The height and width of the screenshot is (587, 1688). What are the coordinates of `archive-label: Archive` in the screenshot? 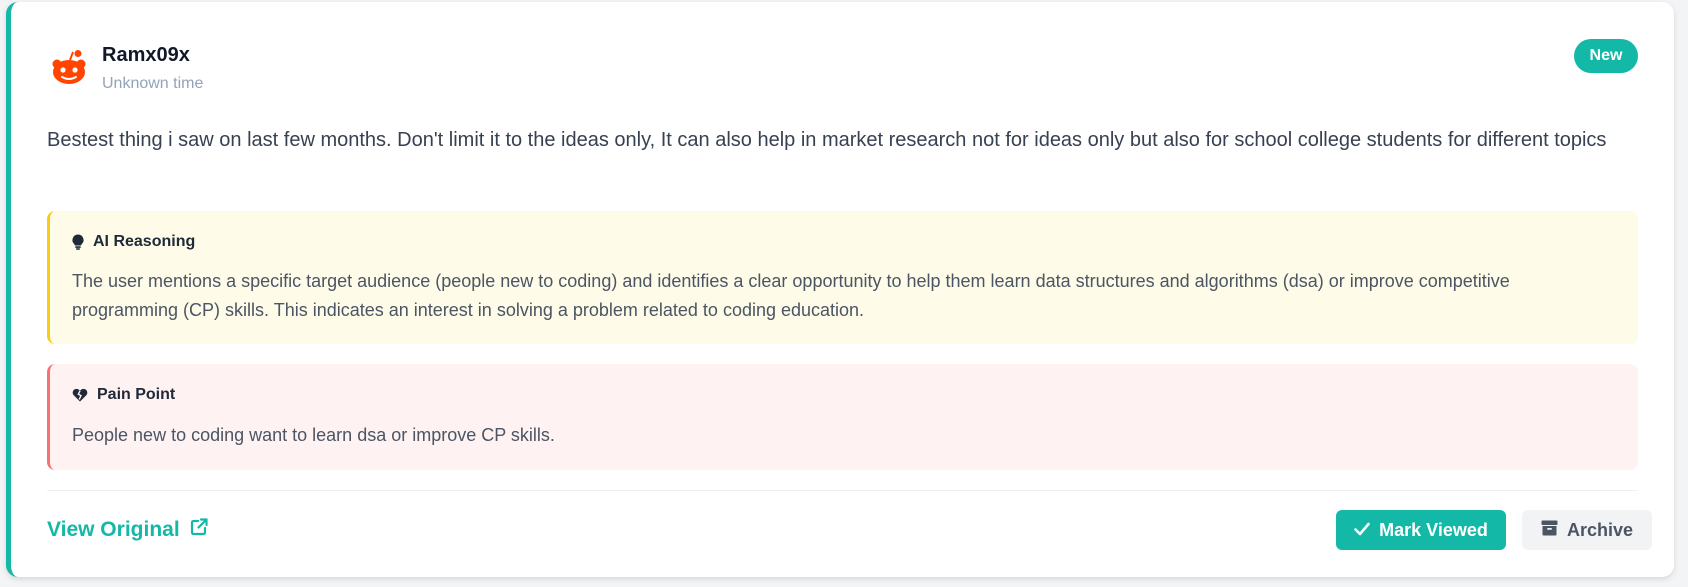 It's located at (1600, 529).